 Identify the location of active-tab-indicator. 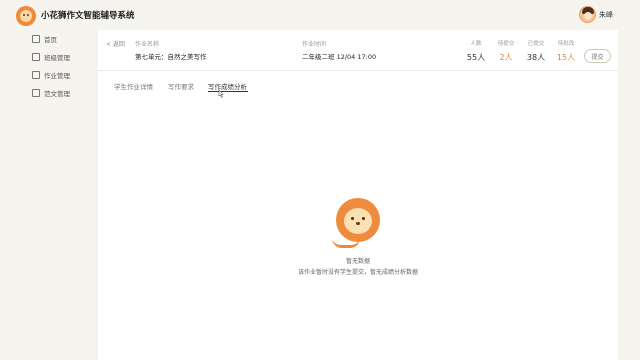
(228, 91).